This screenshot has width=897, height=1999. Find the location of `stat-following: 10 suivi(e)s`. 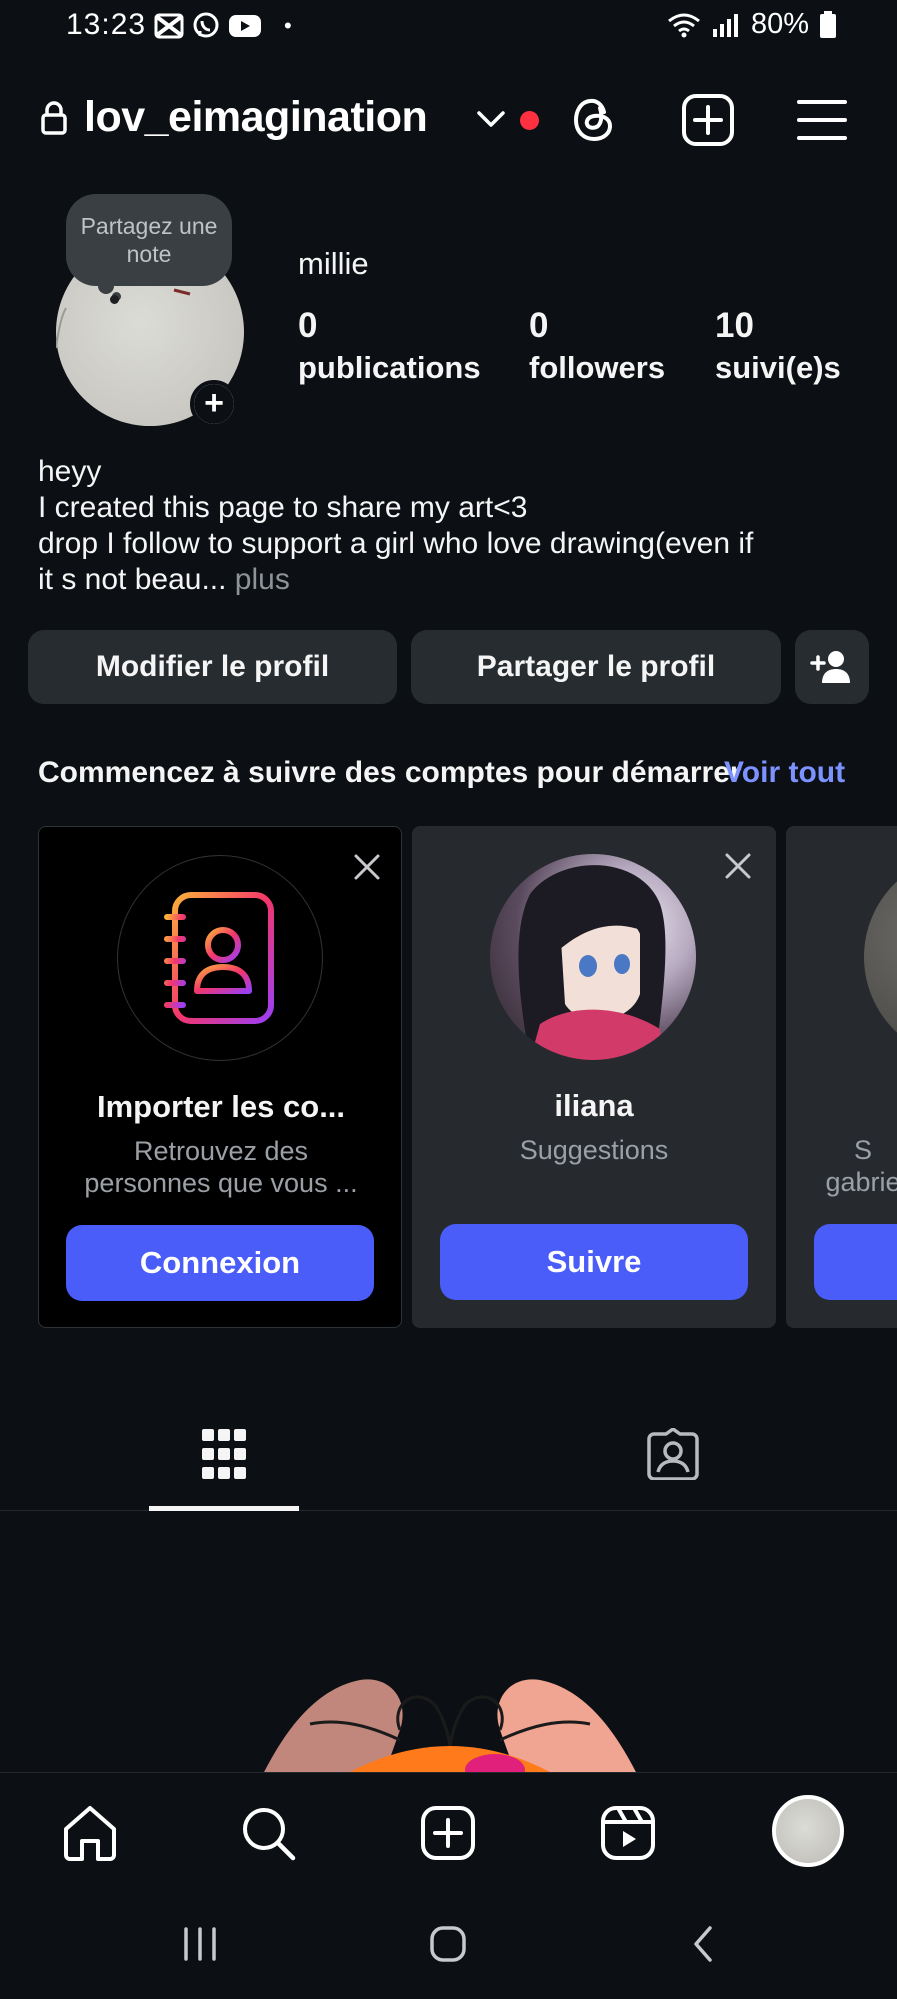

stat-following: 10 suivi(e)s is located at coordinates (778, 346).